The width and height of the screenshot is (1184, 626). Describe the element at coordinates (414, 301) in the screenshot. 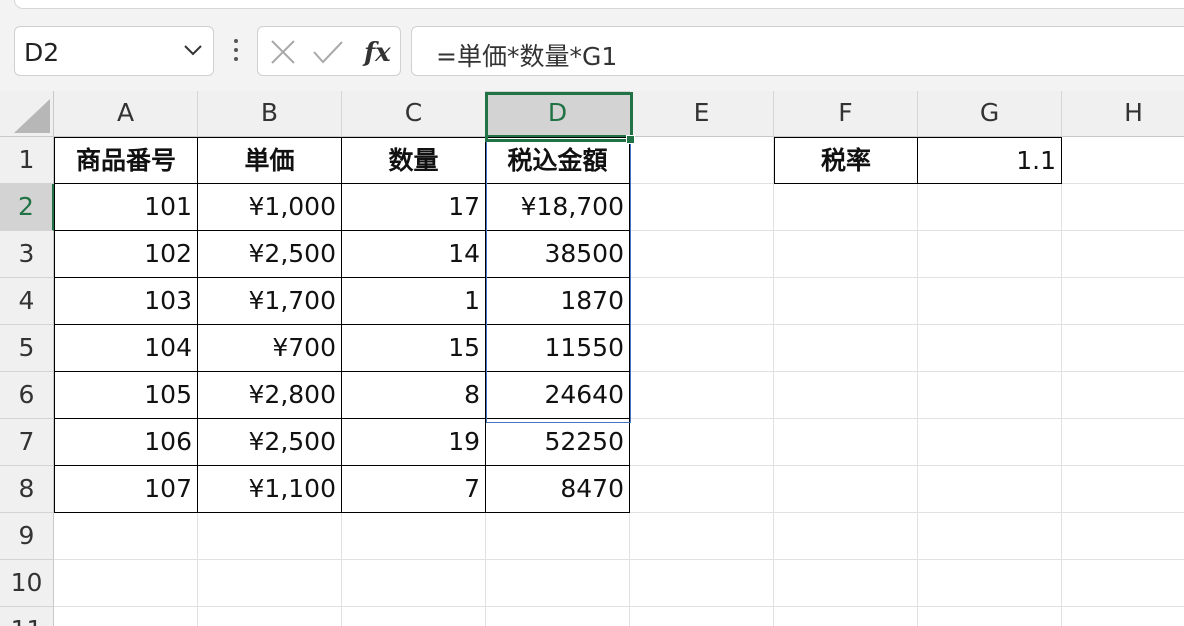

I see `table-cell: 1` at that location.